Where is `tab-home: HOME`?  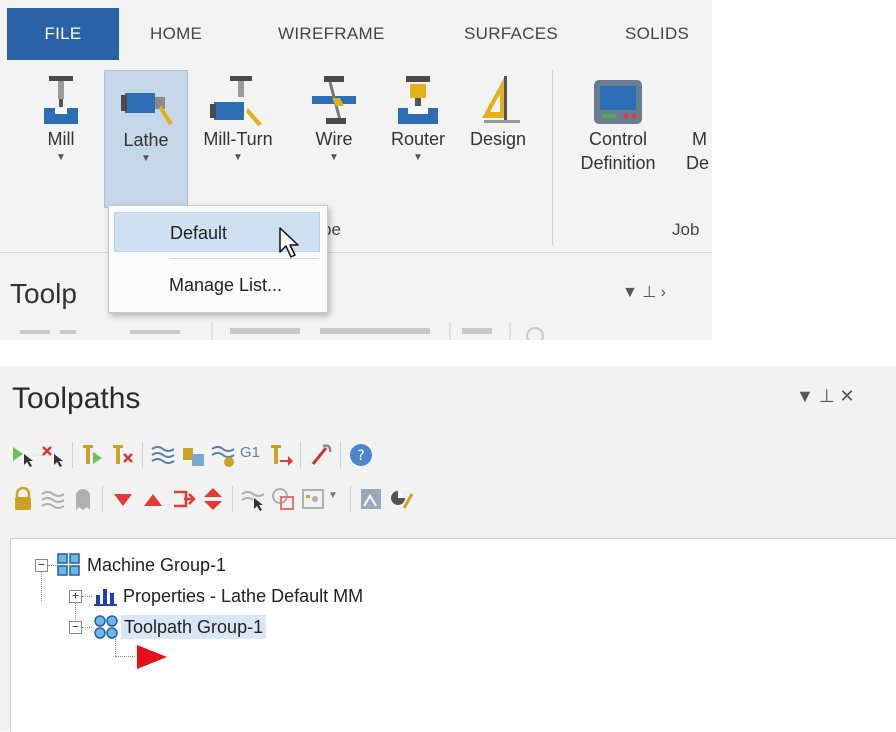
tab-home: HOME is located at coordinates (176, 34).